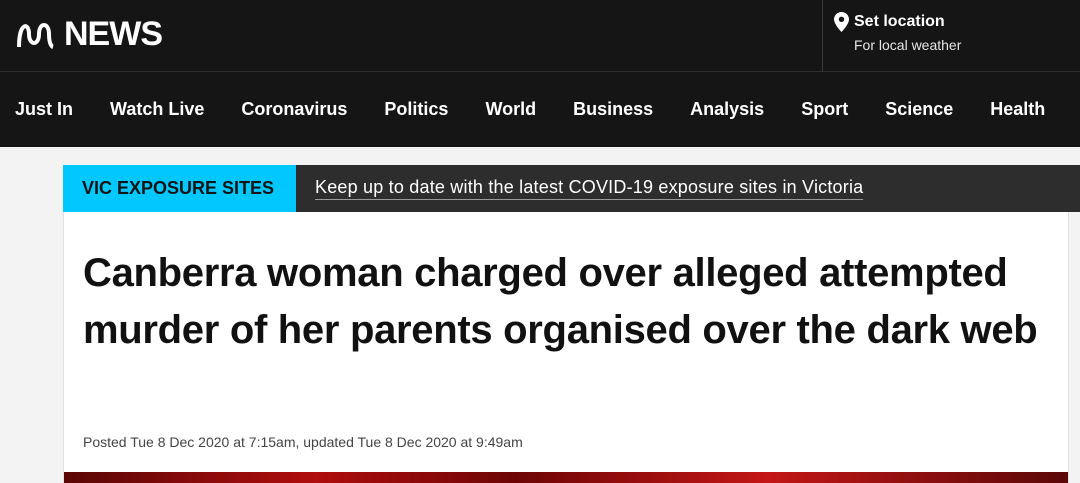  What do you see at coordinates (897, 32) in the screenshot?
I see `set-location-button: Set location For local weather` at bounding box center [897, 32].